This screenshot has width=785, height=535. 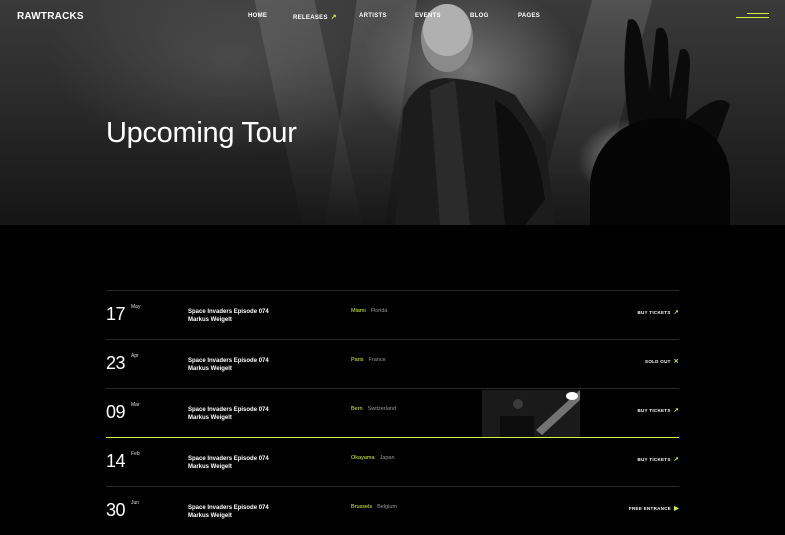 I want to click on play-icon: ▶, so click(x=676, y=509).